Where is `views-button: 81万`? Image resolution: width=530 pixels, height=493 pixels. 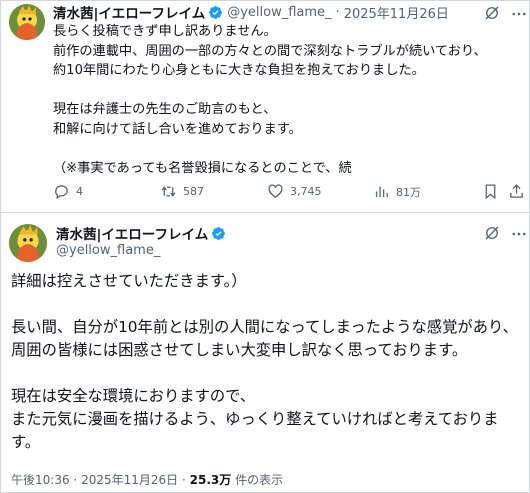
views-button: 81万 is located at coordinates (397, 191).